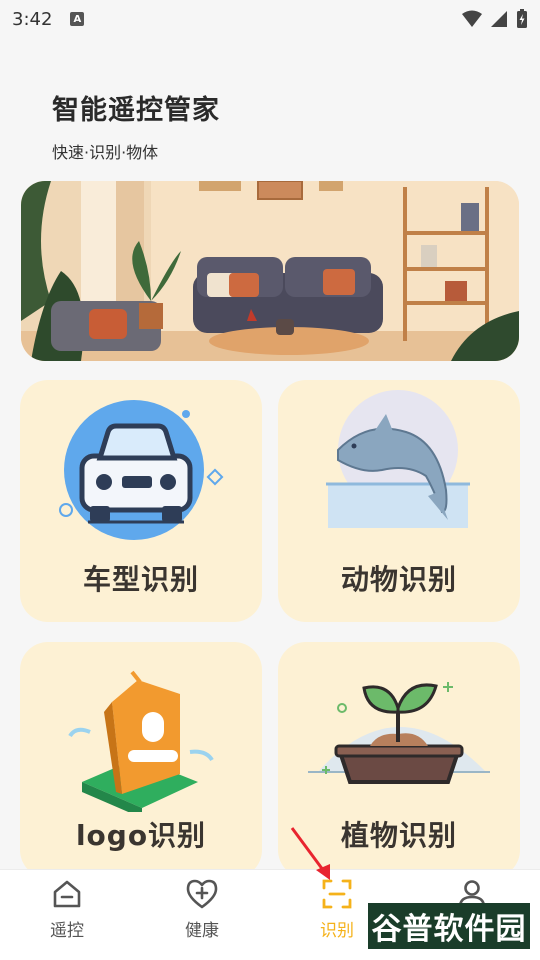 This screenshot has width=540, height=960. Describe the element at coordinates (202, 909) in the screenshot. I see `tab-health: 健康` at that location.